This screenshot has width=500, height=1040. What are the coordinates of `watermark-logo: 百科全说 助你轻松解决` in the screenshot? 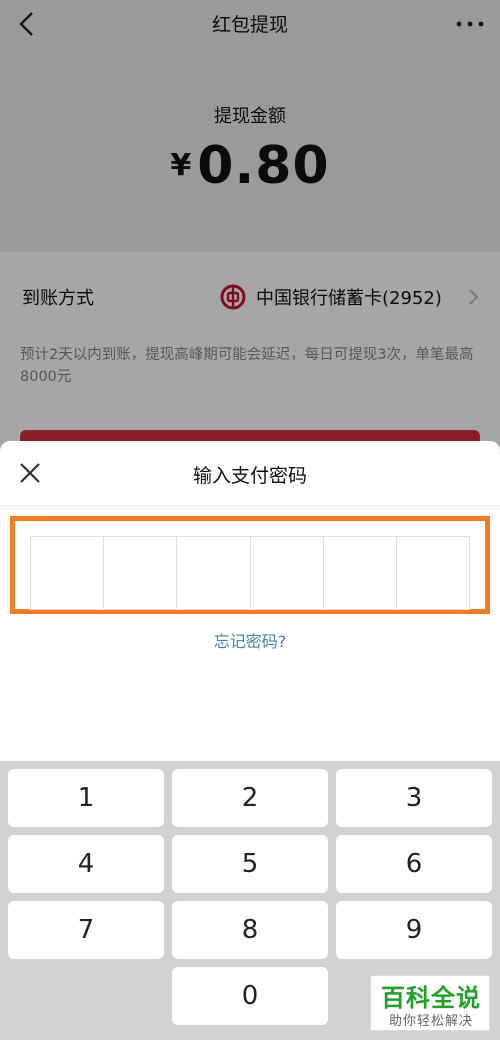 It's located at (430, 1003).